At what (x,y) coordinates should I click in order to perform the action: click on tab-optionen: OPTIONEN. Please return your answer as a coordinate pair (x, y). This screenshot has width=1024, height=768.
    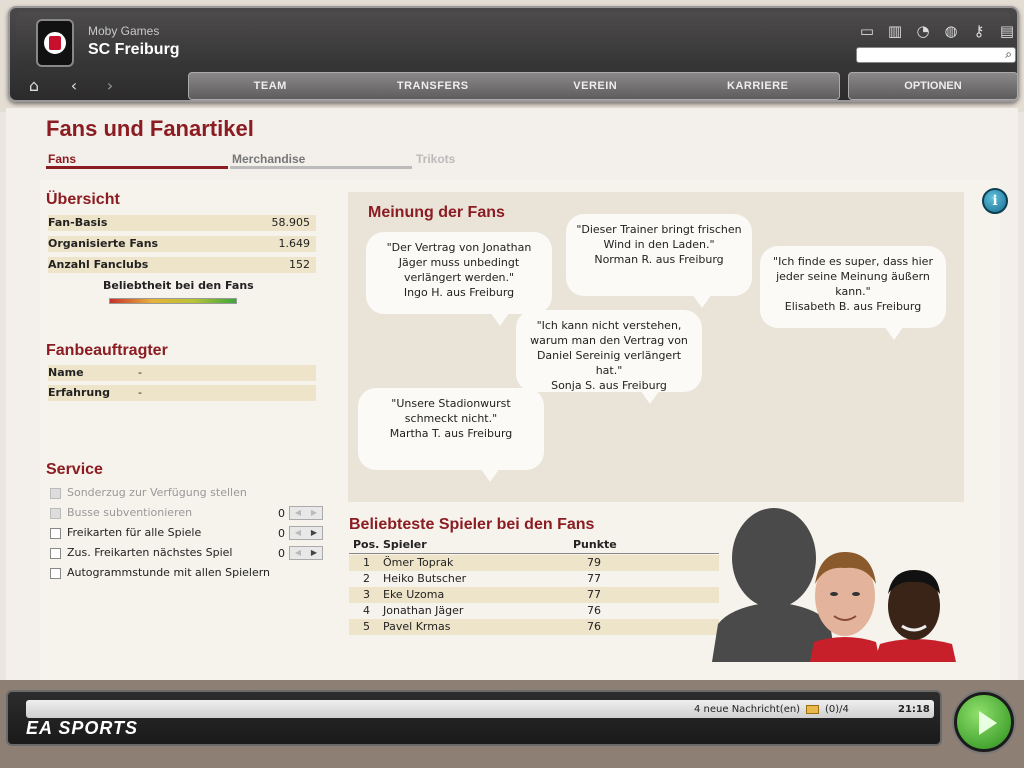
    Looking at the image, I should click on (933, 86).